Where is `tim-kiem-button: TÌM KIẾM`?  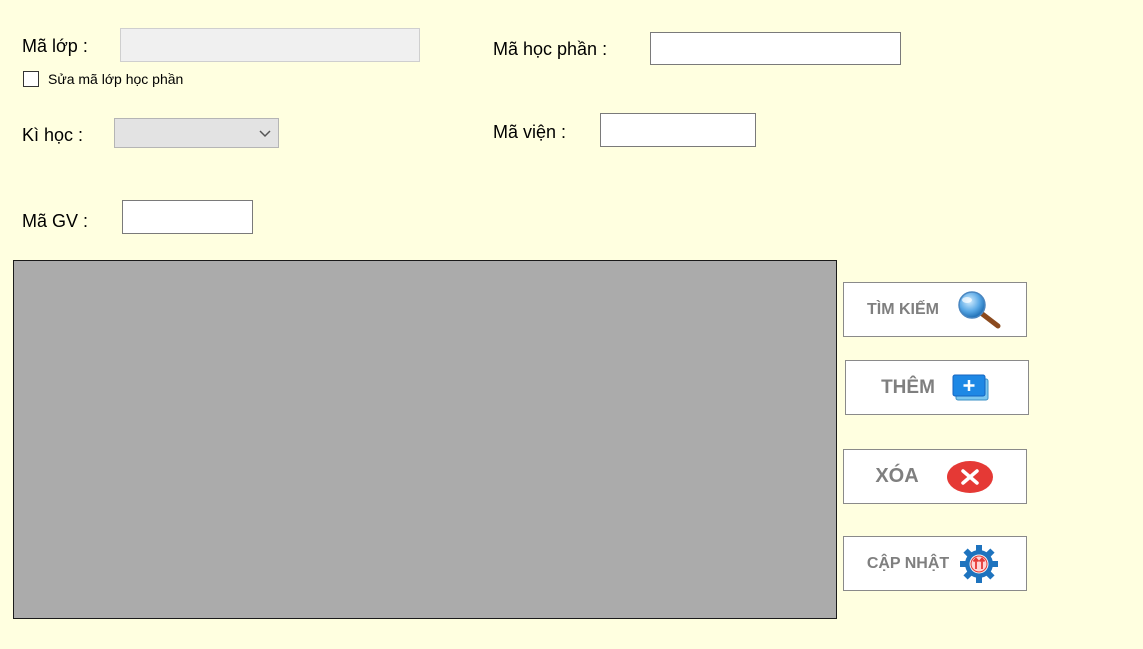 tim-kiem-button: TÌM KIẾM is located at coordinates (935, 309).